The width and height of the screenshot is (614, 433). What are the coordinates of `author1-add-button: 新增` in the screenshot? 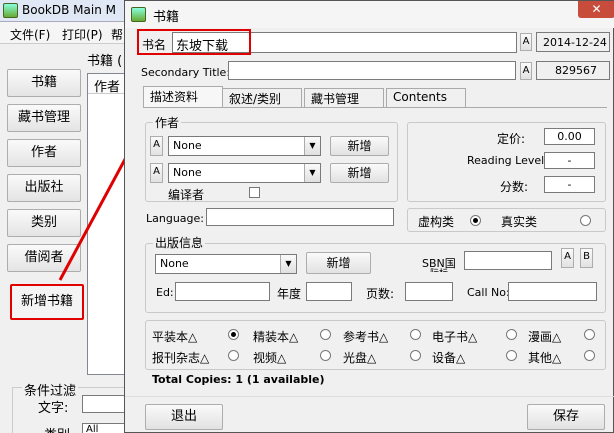 It's located at (359, 146).